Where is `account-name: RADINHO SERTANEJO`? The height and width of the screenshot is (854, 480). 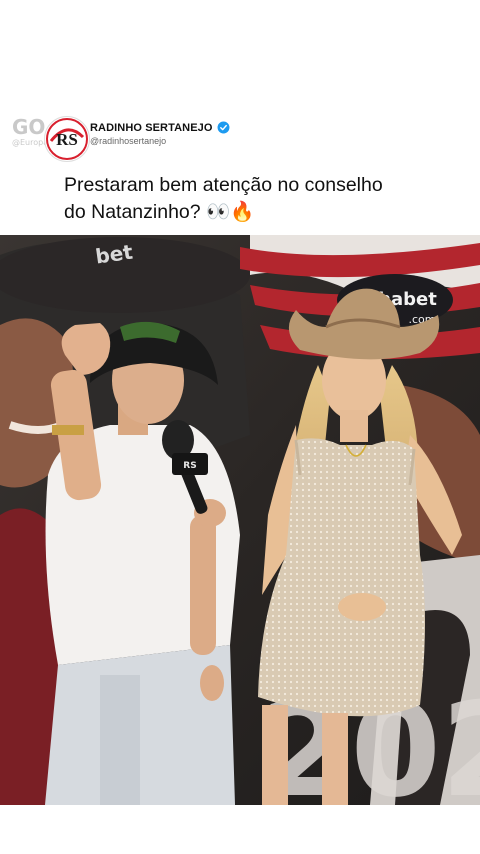
account-name: RADINHO SERTANEJO is located at coordinates (151, 128).